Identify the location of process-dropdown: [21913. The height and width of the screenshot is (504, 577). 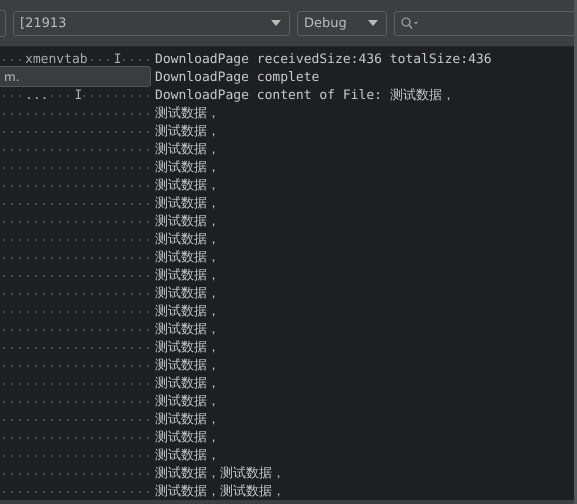
(151, 23).